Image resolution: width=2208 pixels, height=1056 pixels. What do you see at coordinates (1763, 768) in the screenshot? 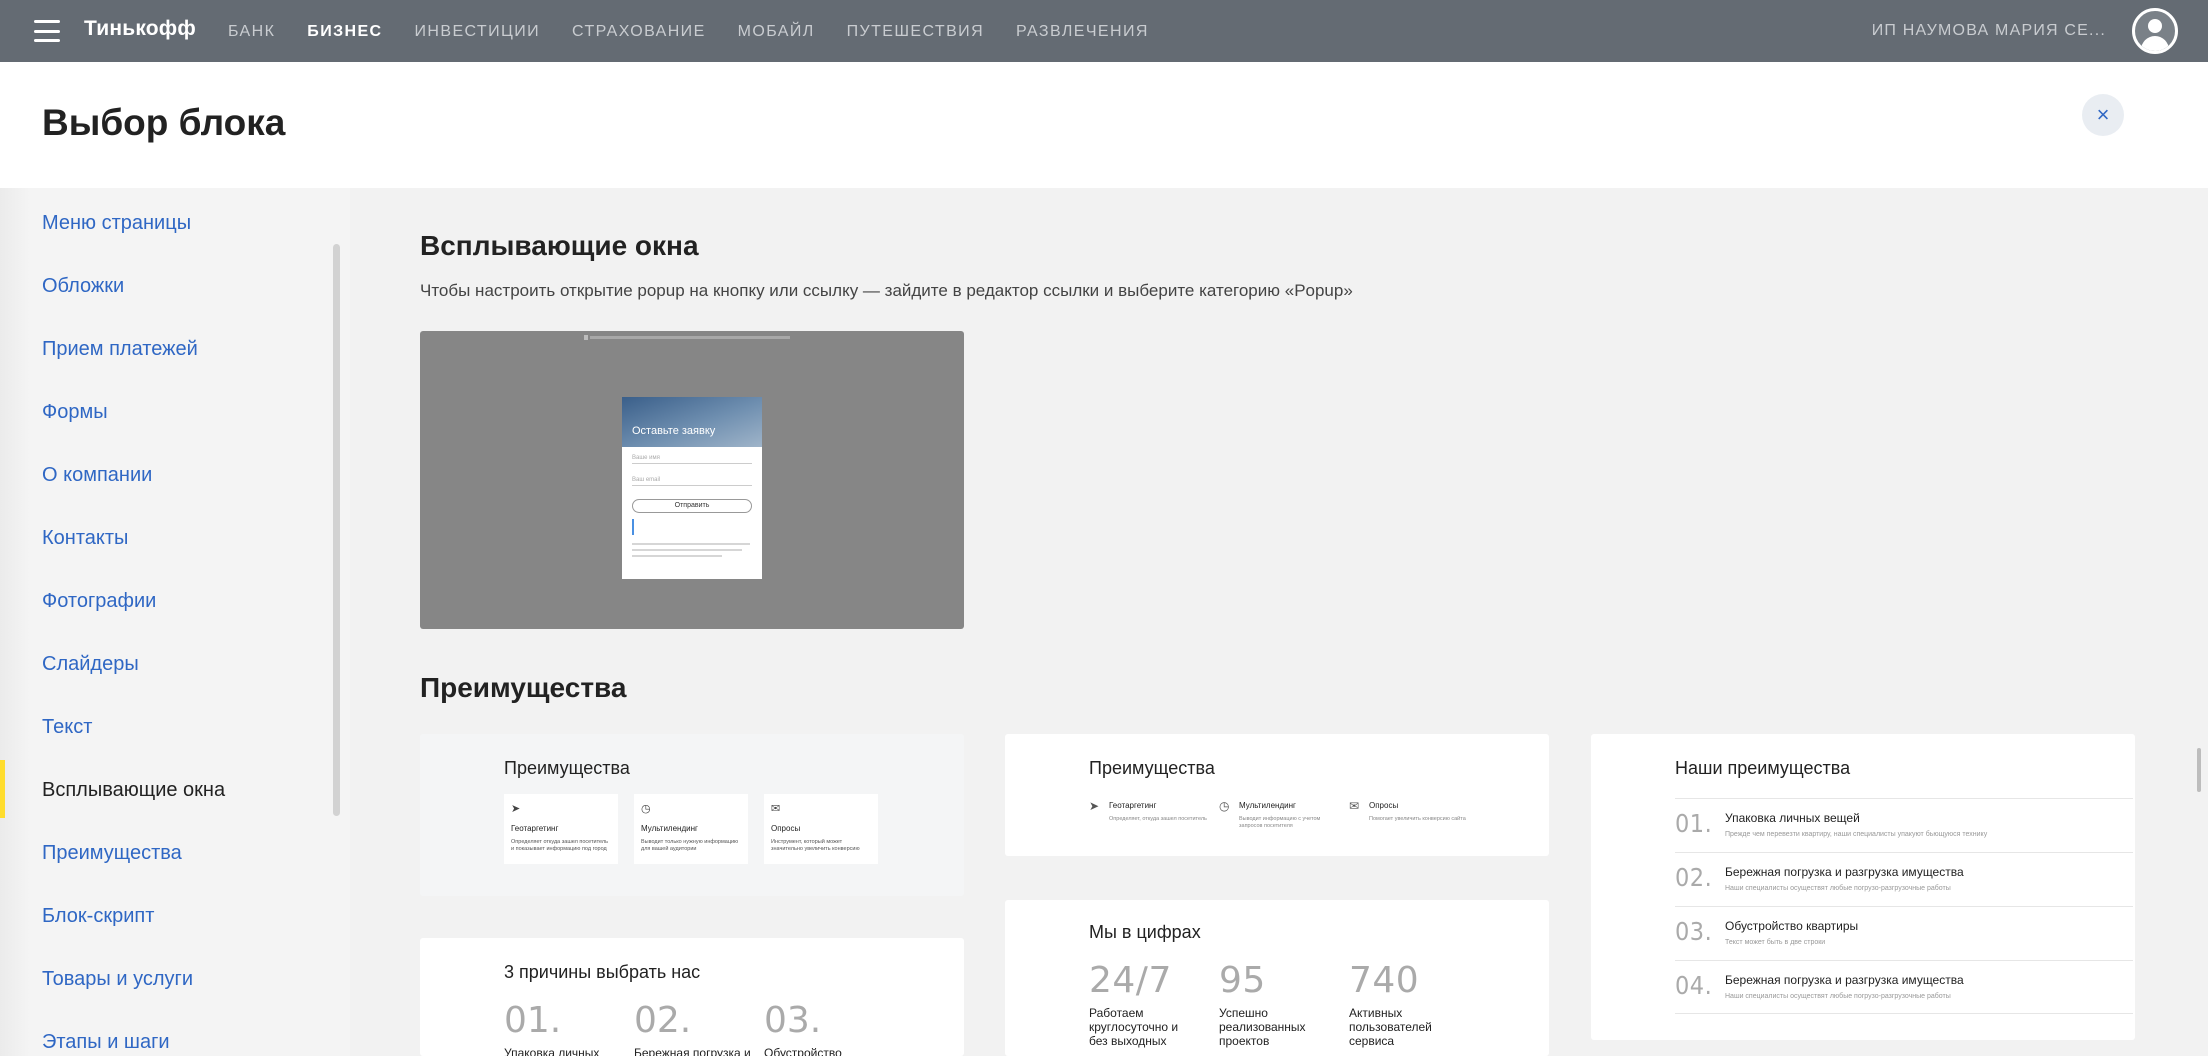
I see `card-title: Наши преимущества` at bounding box center [1763, 768].